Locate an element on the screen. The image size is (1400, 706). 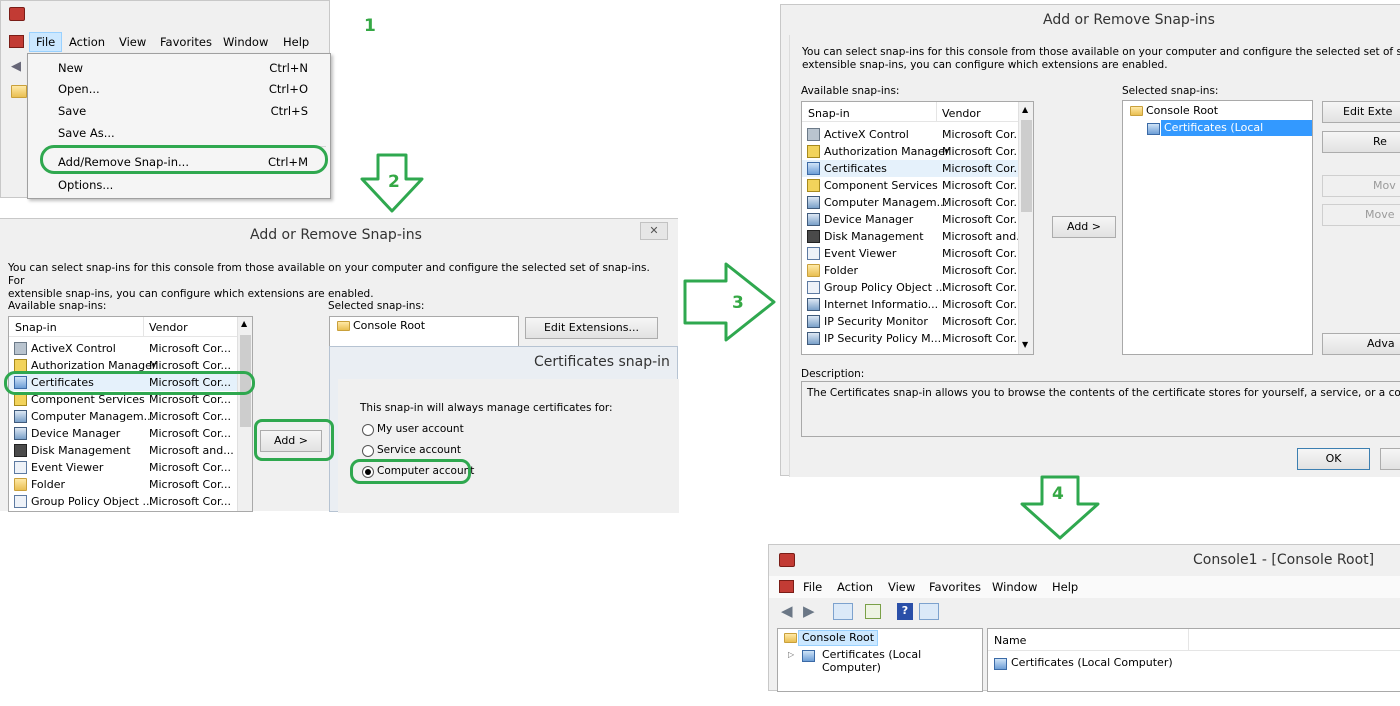
remove-button: Re is located at coordinates (1361, 142).